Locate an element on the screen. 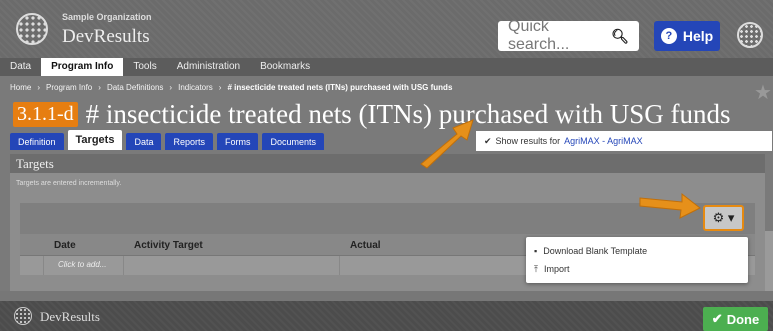 The width and height of the screenshot is (773, 331). menu-item-download-template: ▪ Download Blank Template is located at coordinates (637, 251).